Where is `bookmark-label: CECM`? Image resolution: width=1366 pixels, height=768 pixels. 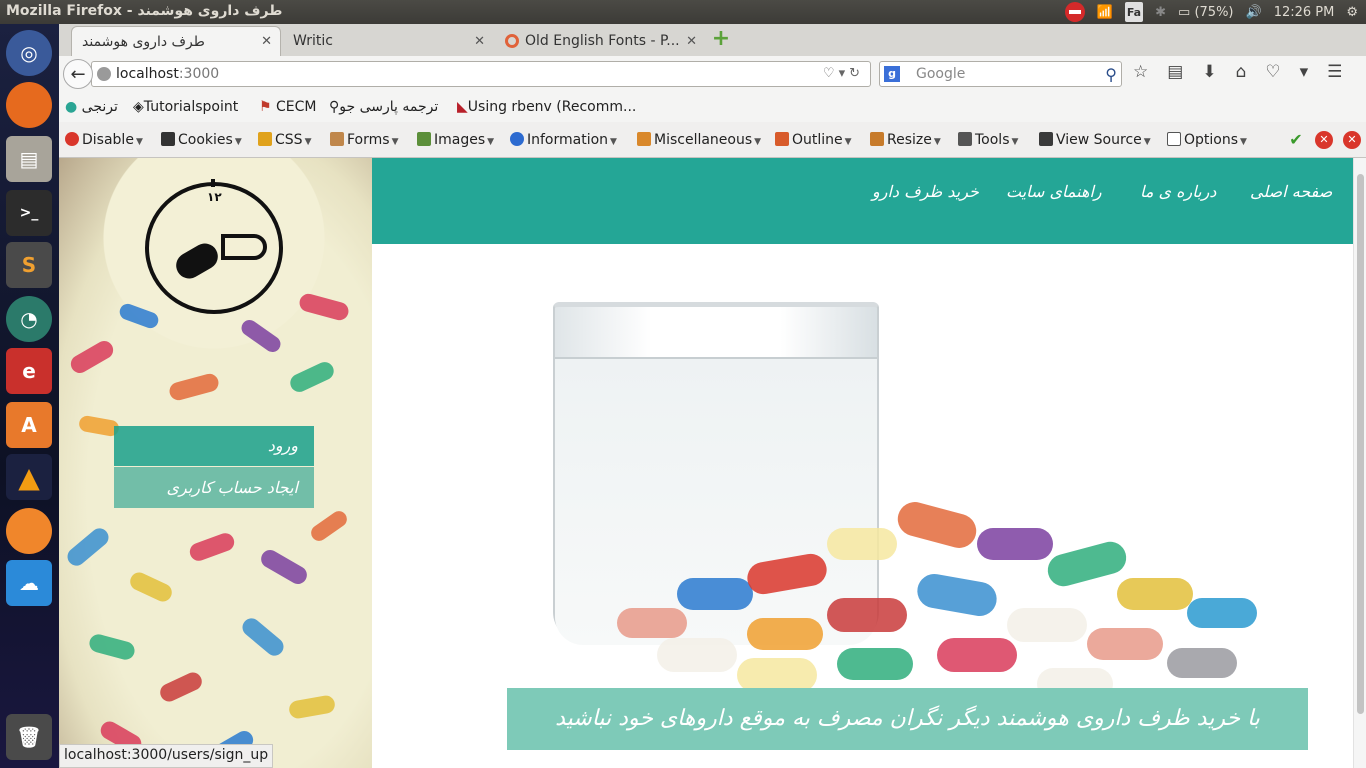 bookmark-label: CECM is located at coordinates (296, 107).